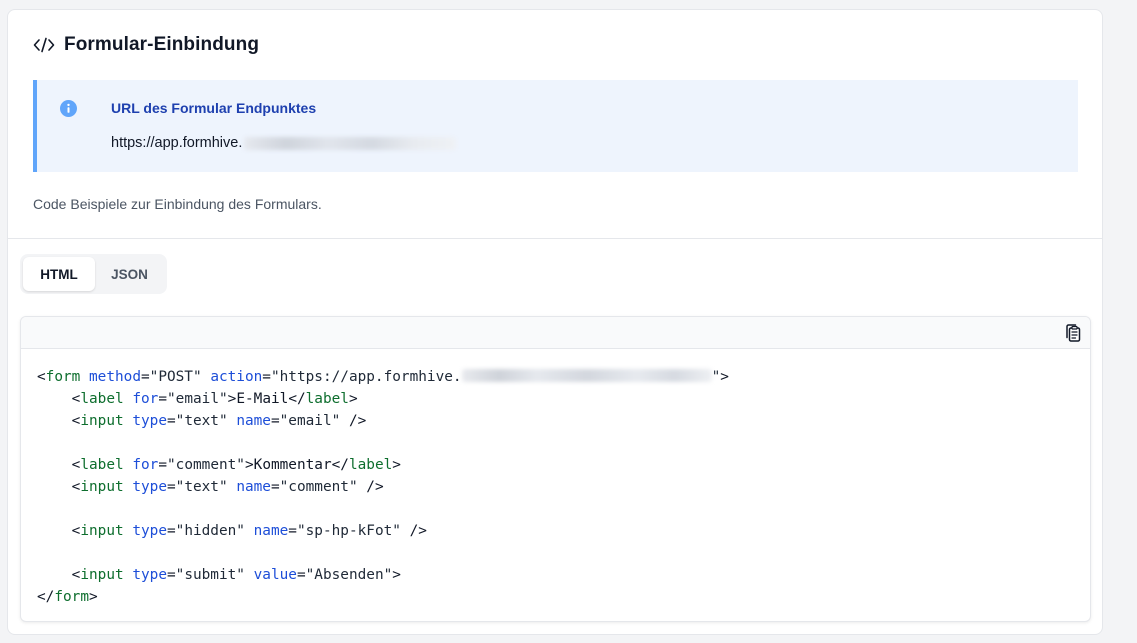 This screenshot has width=1137, height=643. I want to click on code-format-tabs: HTML JSON, so click(93, 274).